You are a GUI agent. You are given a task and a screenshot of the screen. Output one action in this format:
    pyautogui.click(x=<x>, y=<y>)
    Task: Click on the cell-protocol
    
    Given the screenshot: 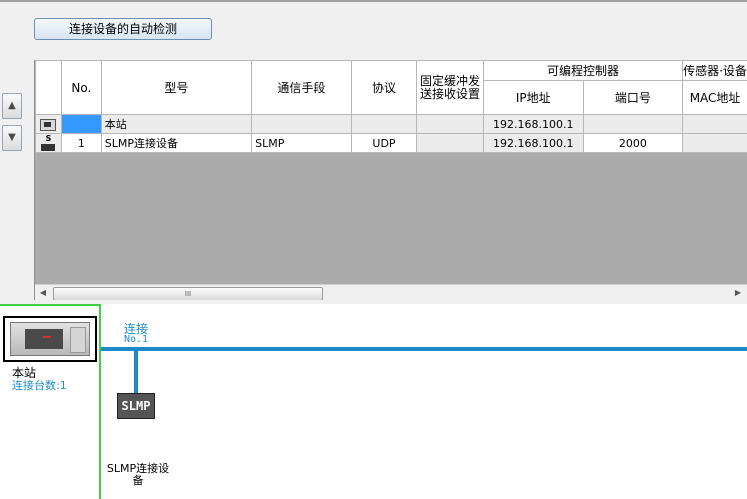 What is the action you would take?
    pyautogui.click(x=384, y=124)
    